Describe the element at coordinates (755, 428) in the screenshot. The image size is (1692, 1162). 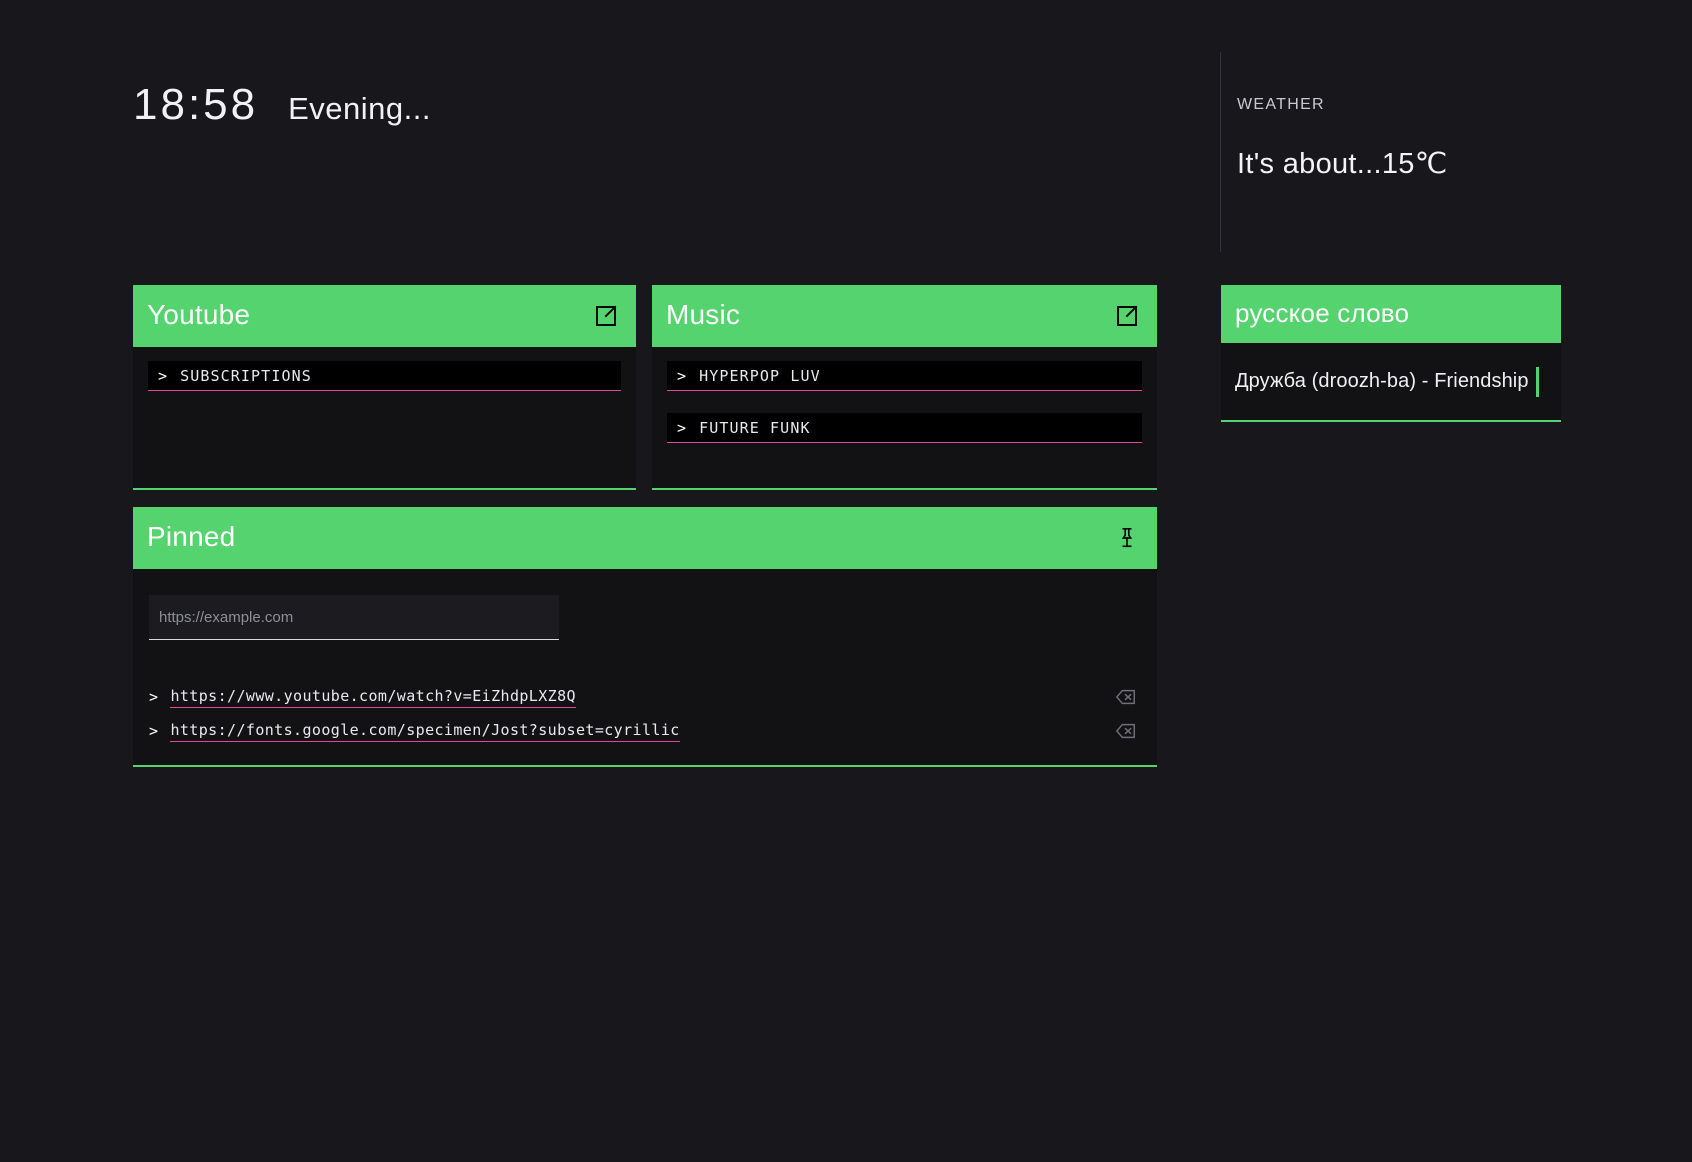
I see `music-item-label: FUTURE FUNK` at that location.